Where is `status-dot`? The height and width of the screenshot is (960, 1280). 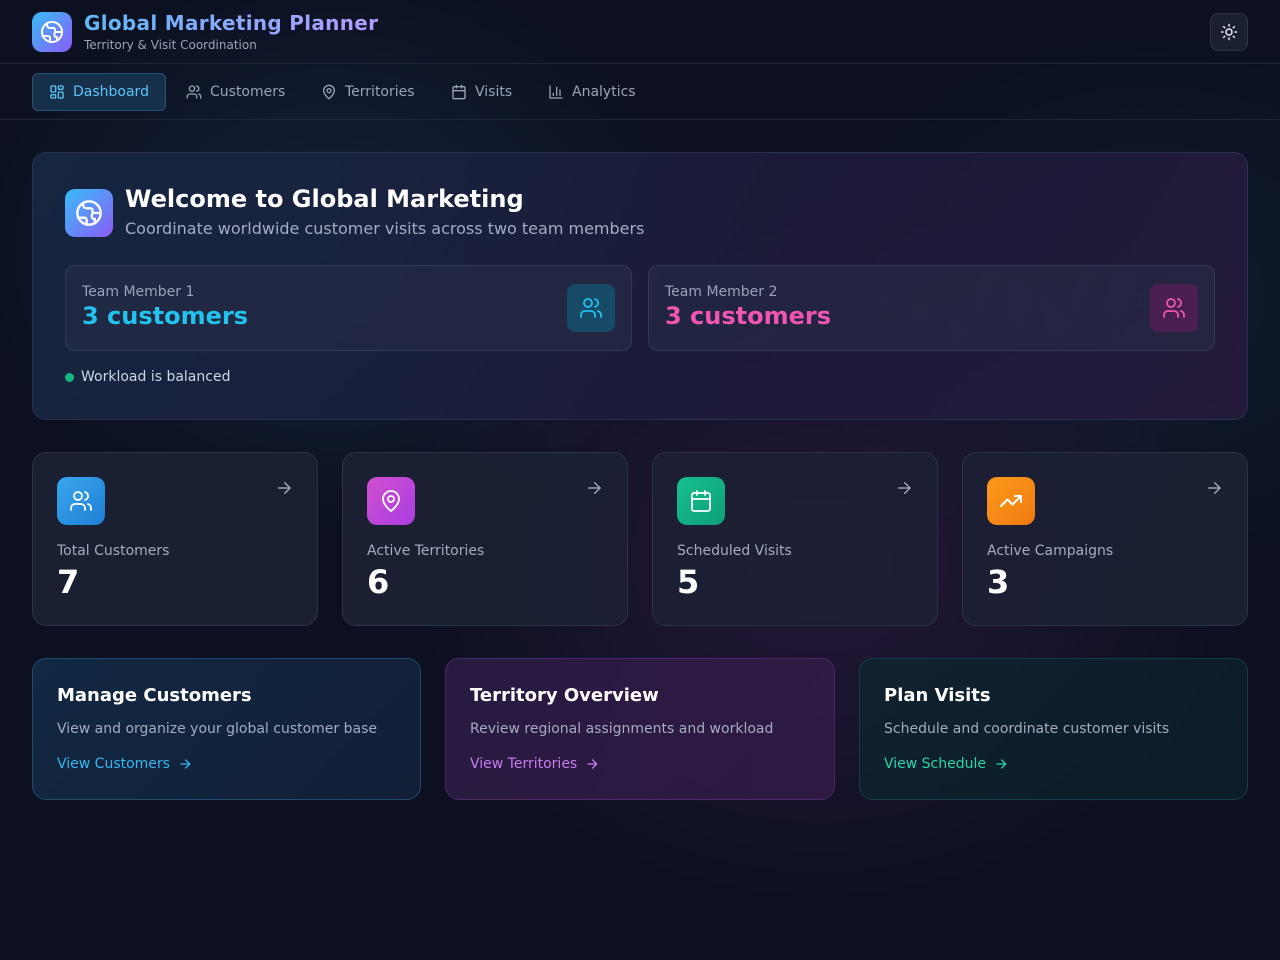 status-dot is located at coordinates (69, 377).